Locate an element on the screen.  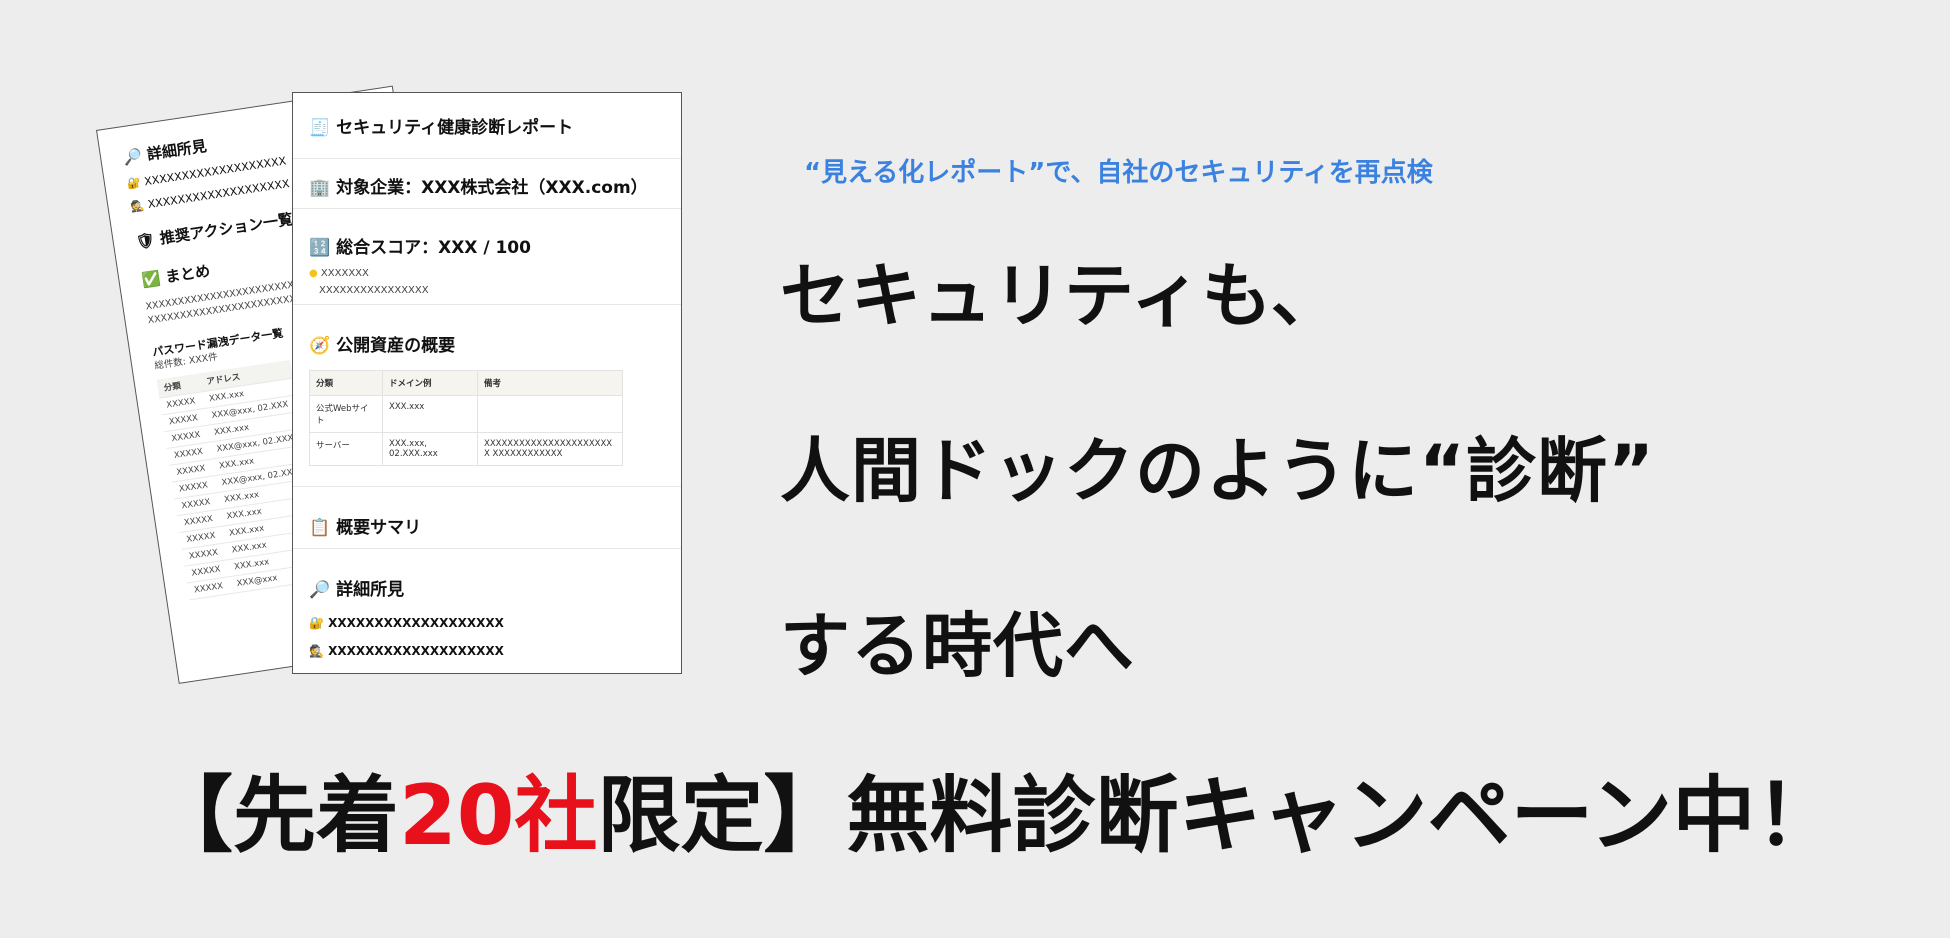
report-title-section: 🧾 セキュリティ健康診断レポート is located at coordinates (487, 126).